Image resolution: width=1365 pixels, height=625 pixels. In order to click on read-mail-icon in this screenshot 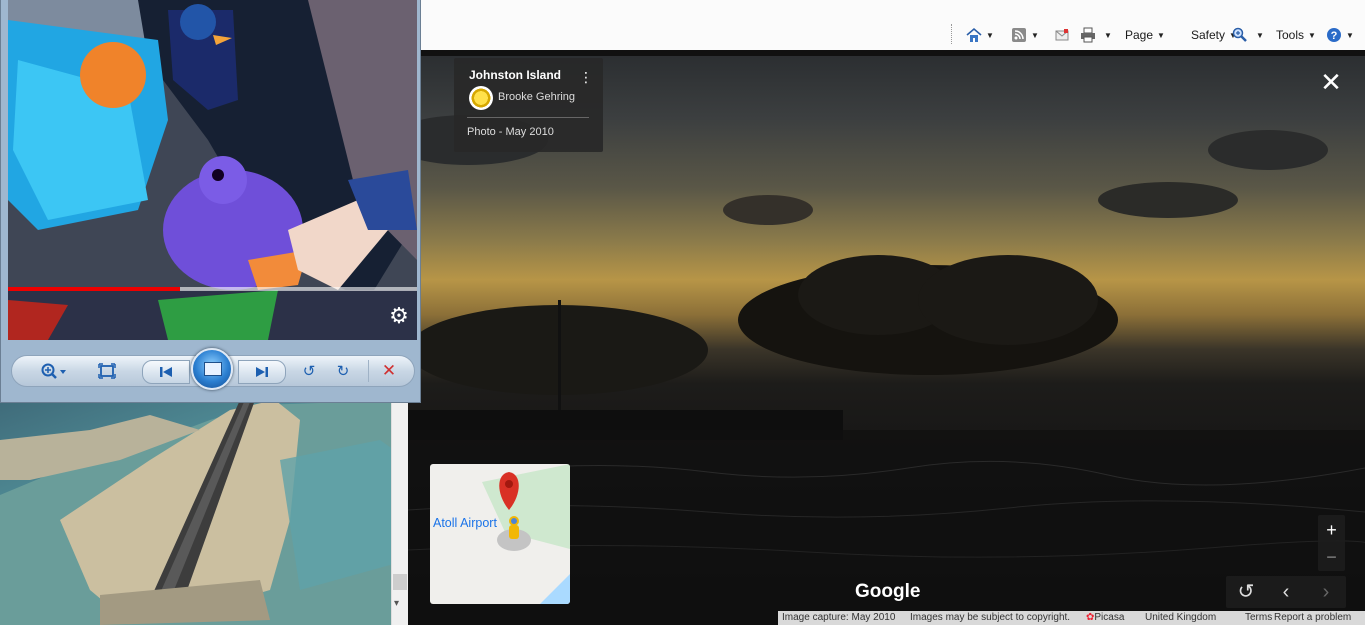, I will do `click(1062, 35)`.